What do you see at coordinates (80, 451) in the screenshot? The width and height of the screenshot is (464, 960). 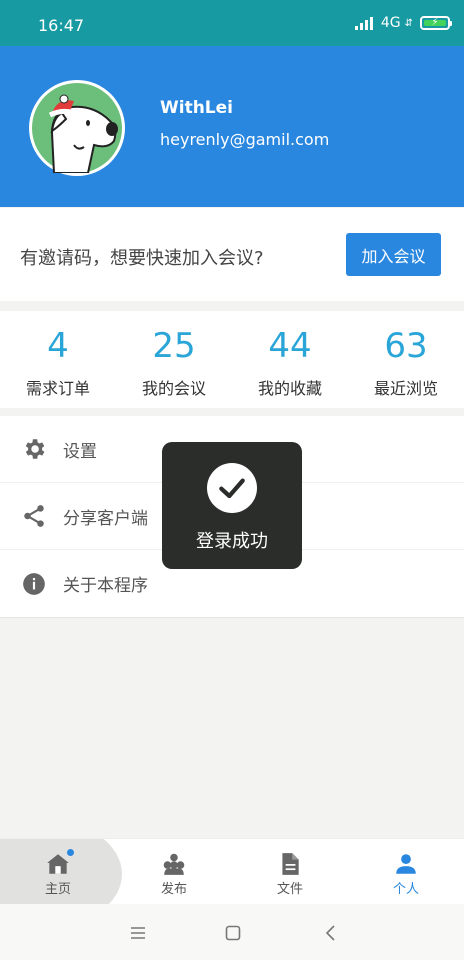 I see `menu-label: 设置` at bounding box center [80, 451].